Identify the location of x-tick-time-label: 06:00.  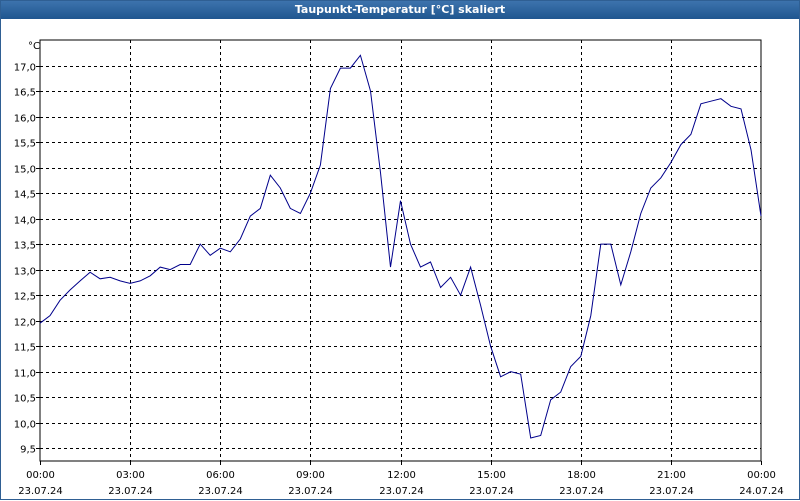
(220, 475).